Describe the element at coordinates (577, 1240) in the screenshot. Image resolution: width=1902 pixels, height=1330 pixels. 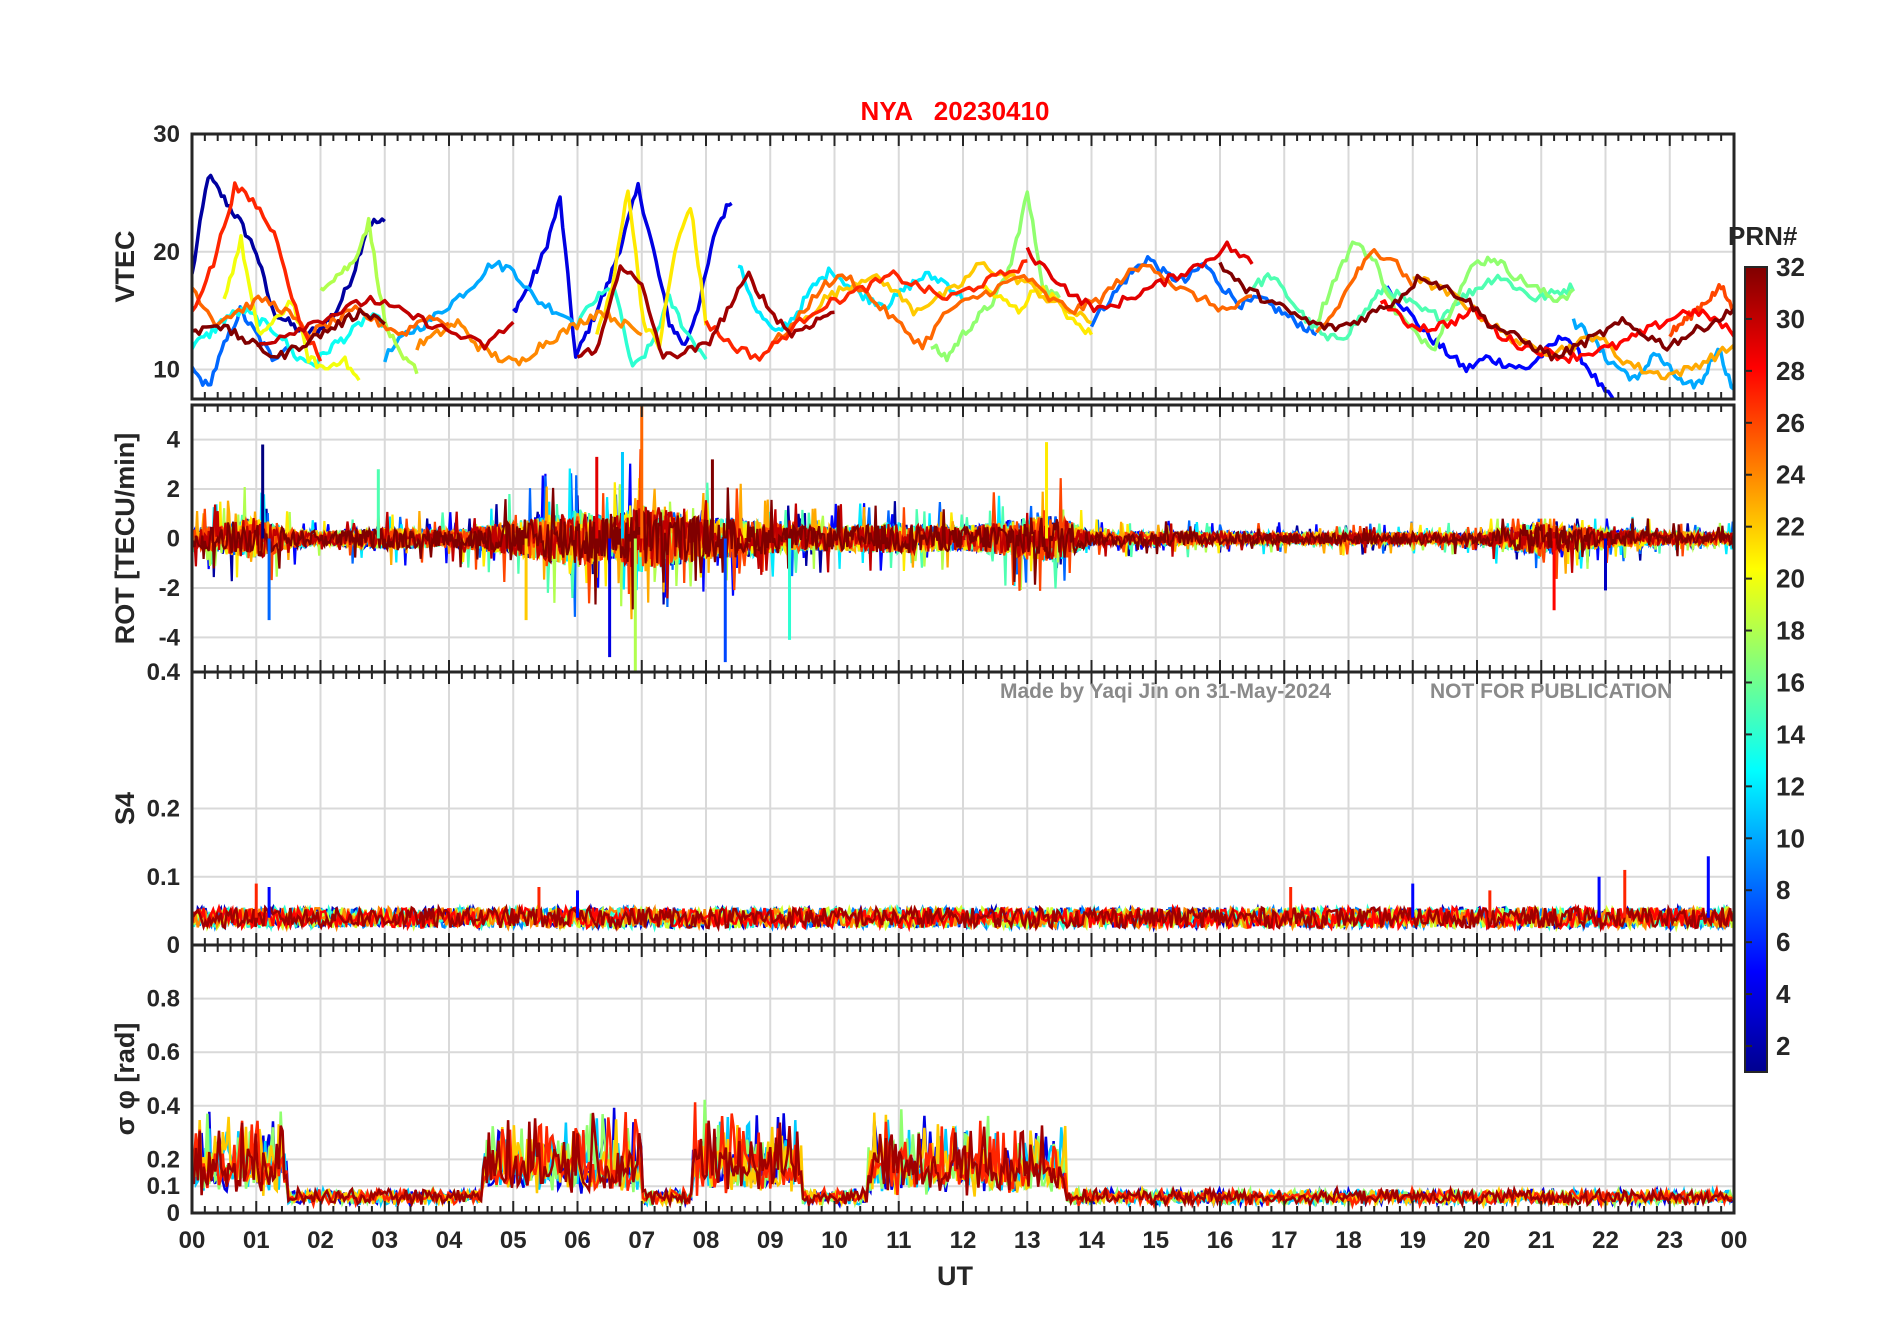
I see `x-tick-label: 06` at that location.